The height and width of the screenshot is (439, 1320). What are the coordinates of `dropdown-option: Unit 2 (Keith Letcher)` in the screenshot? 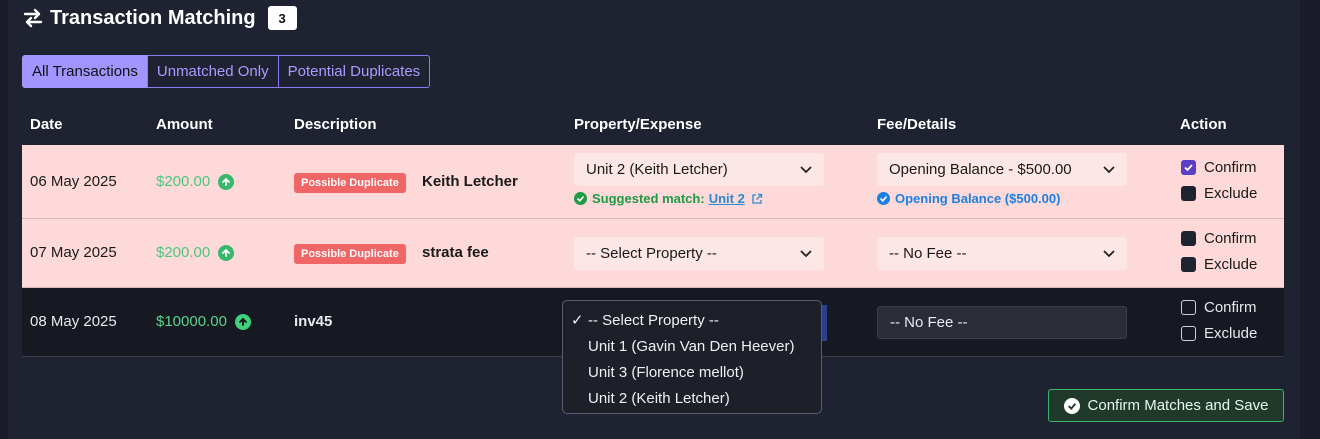 It's located at (692, 398).